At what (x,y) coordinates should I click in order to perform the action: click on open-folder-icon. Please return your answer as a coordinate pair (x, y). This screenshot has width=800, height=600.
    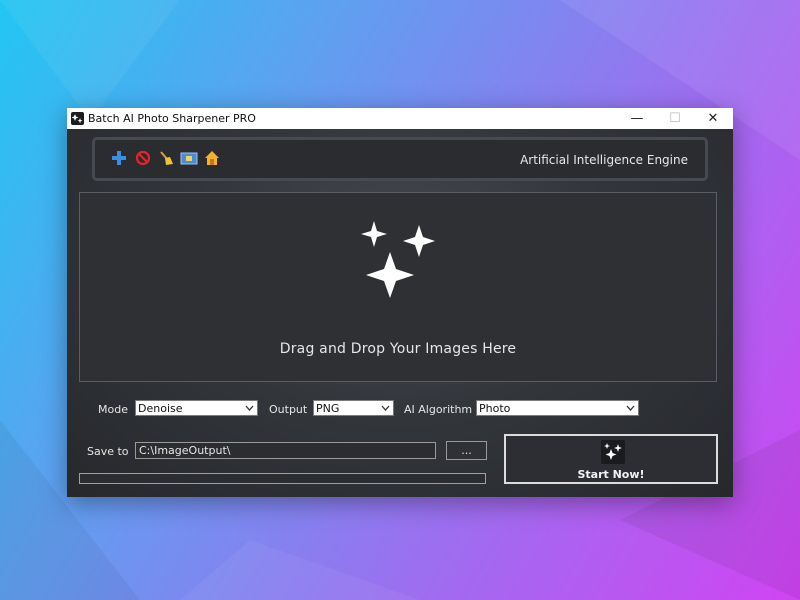
    Looking at the image, I should click on (189, 158).